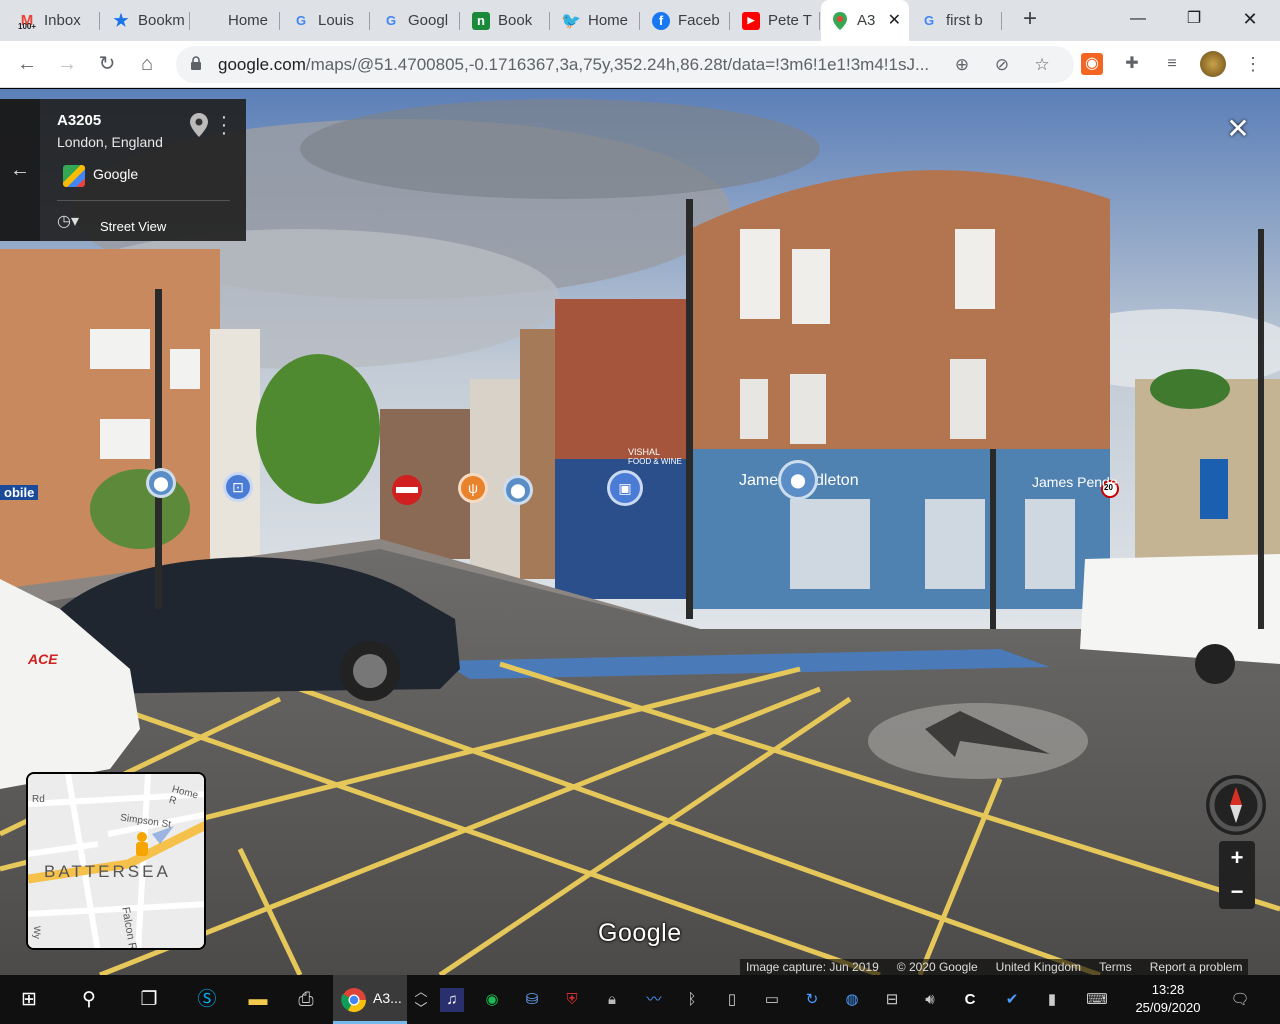 The width and height of the screenshot is (1280, 1024). I want to click on store-sign-2: FOOD & WINE, so click(655, 461).